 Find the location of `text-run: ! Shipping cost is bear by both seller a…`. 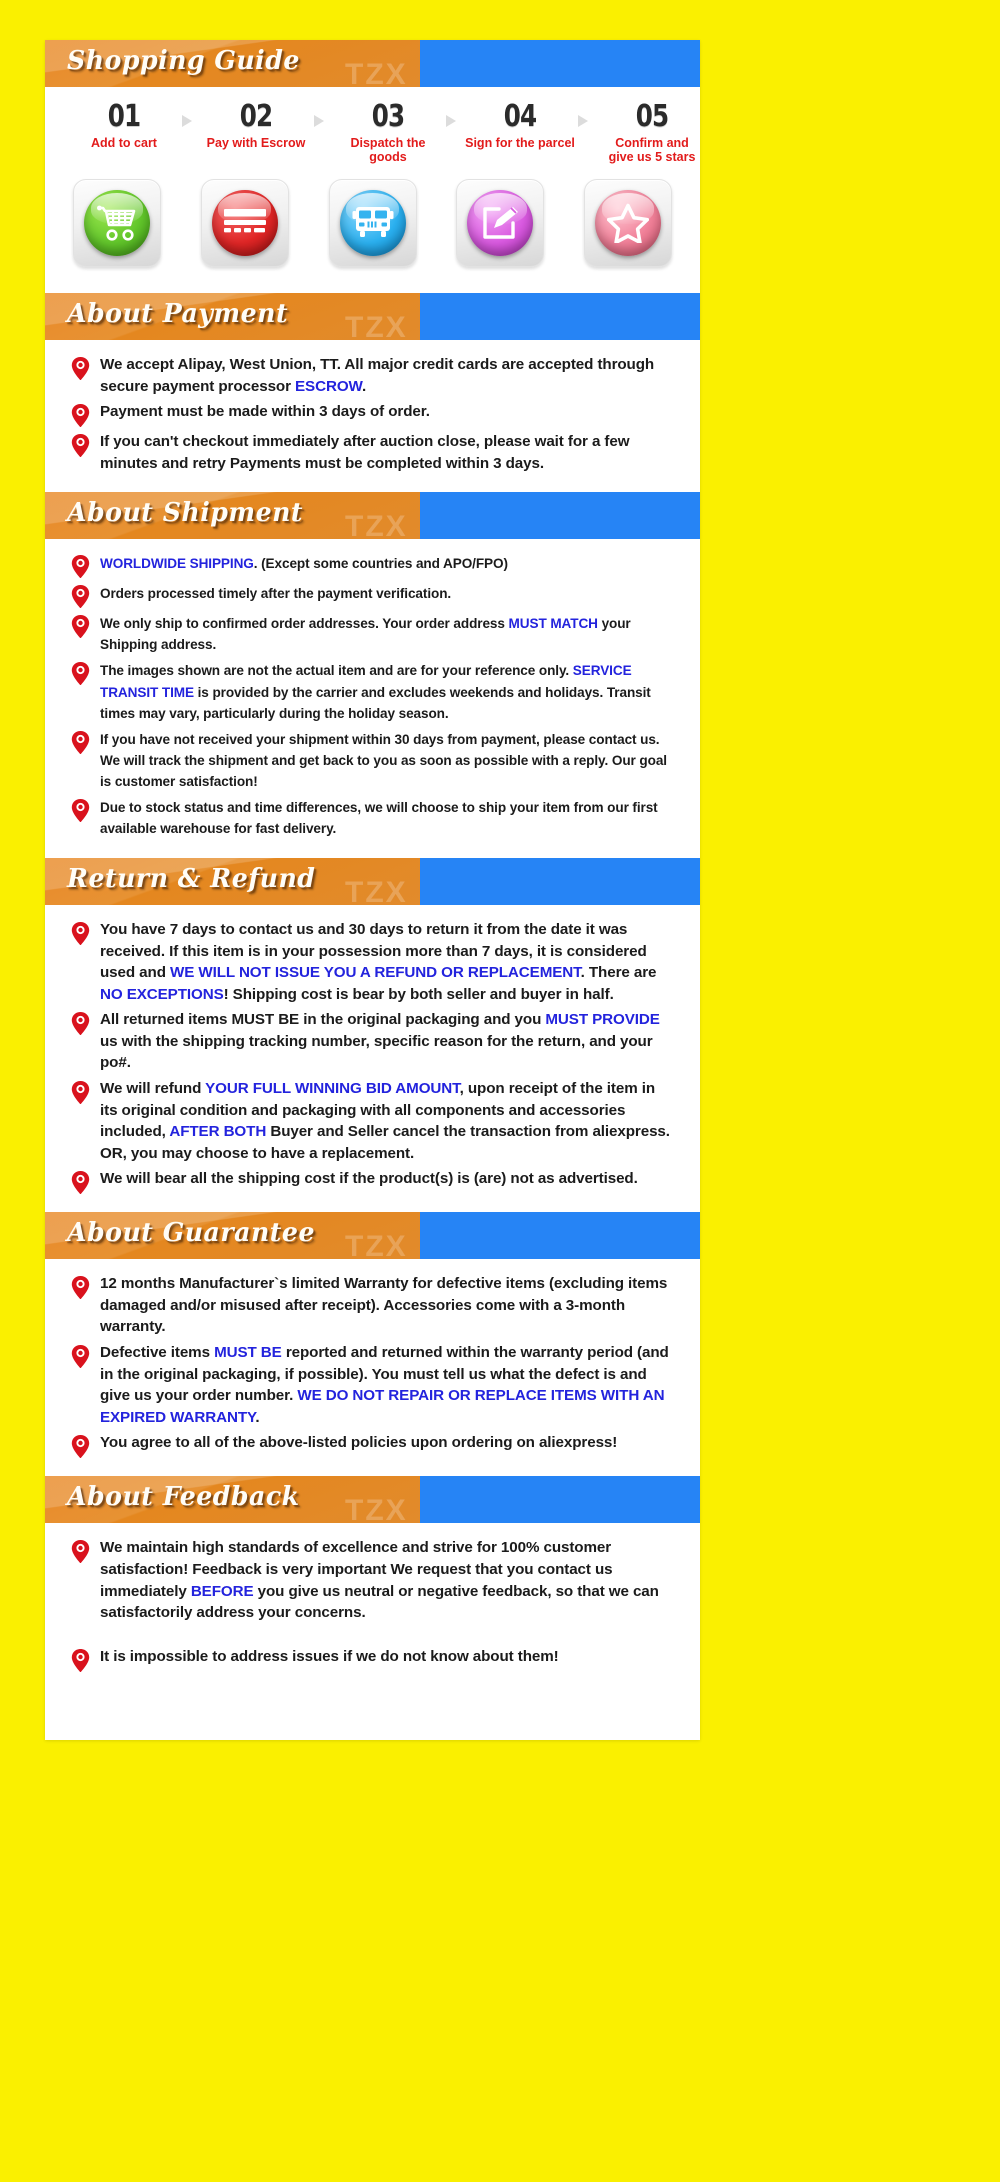

text-run: ! Shipping cost is bear by both seller a… is located at coordinates (418, 994).